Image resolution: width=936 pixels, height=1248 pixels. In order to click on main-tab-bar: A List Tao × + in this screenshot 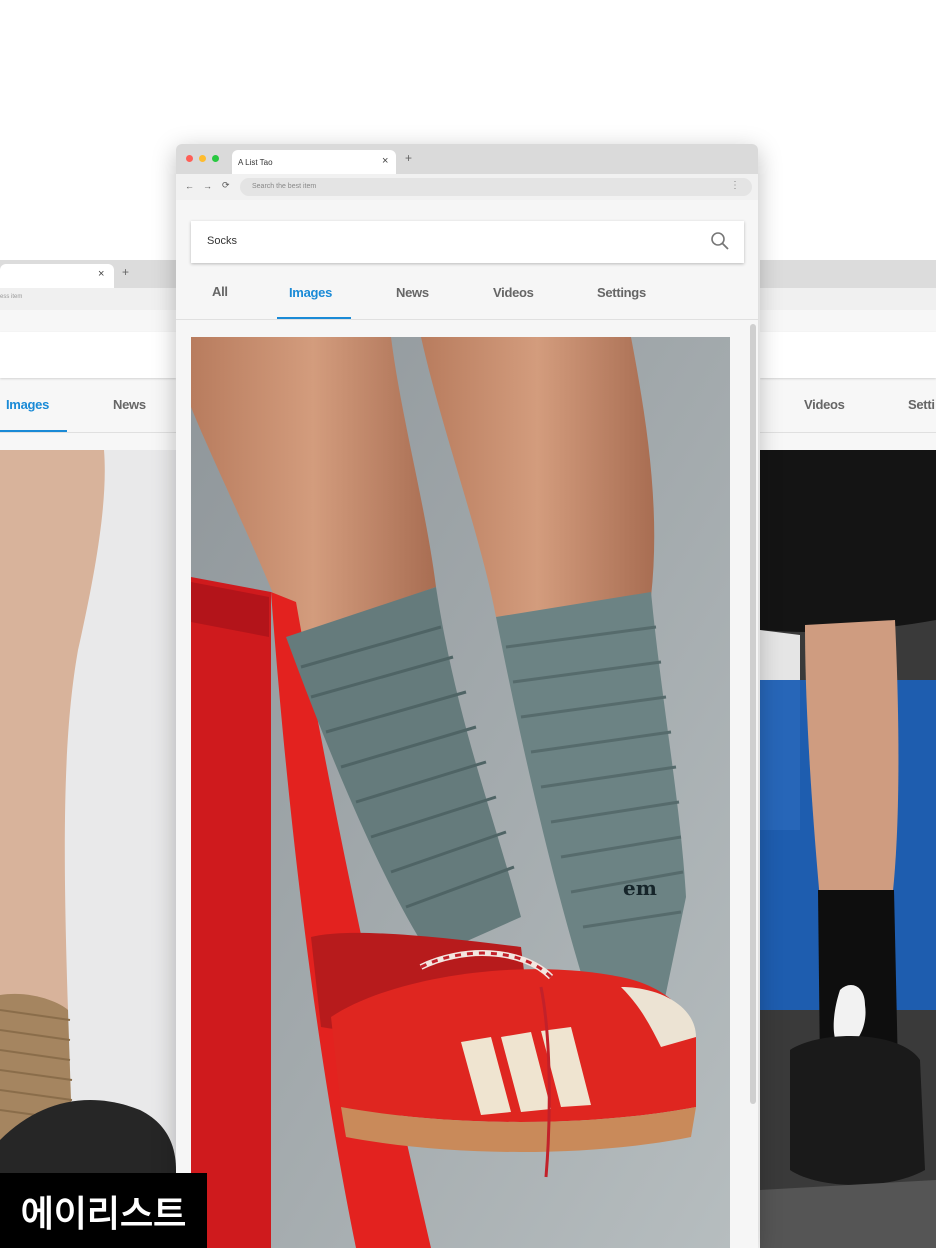, I will do `click(467, 159)`.